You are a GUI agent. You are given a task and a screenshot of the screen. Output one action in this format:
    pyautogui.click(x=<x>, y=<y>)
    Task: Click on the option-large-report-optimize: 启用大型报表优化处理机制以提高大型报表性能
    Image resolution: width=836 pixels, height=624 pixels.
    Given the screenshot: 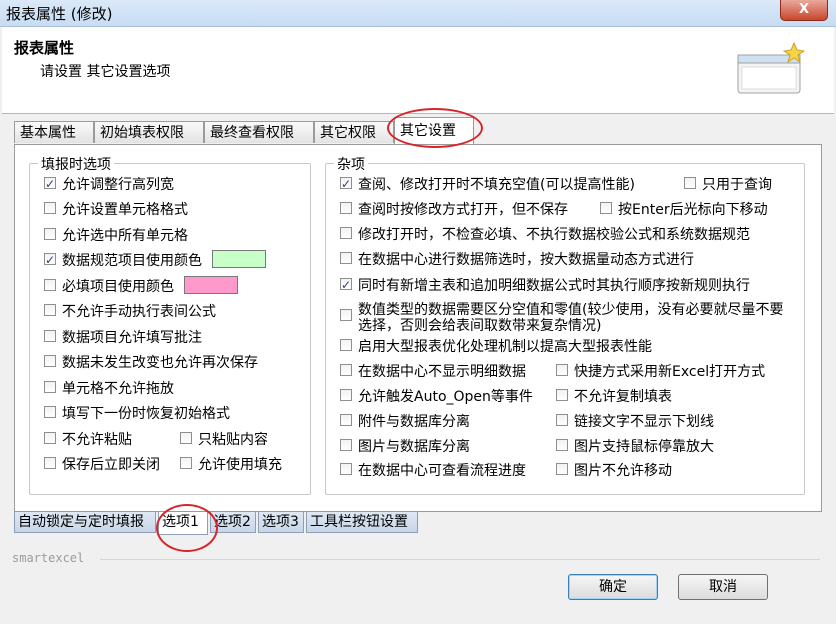 What is the action you would take?
    pyautogui.click(x=496, y=347)
    